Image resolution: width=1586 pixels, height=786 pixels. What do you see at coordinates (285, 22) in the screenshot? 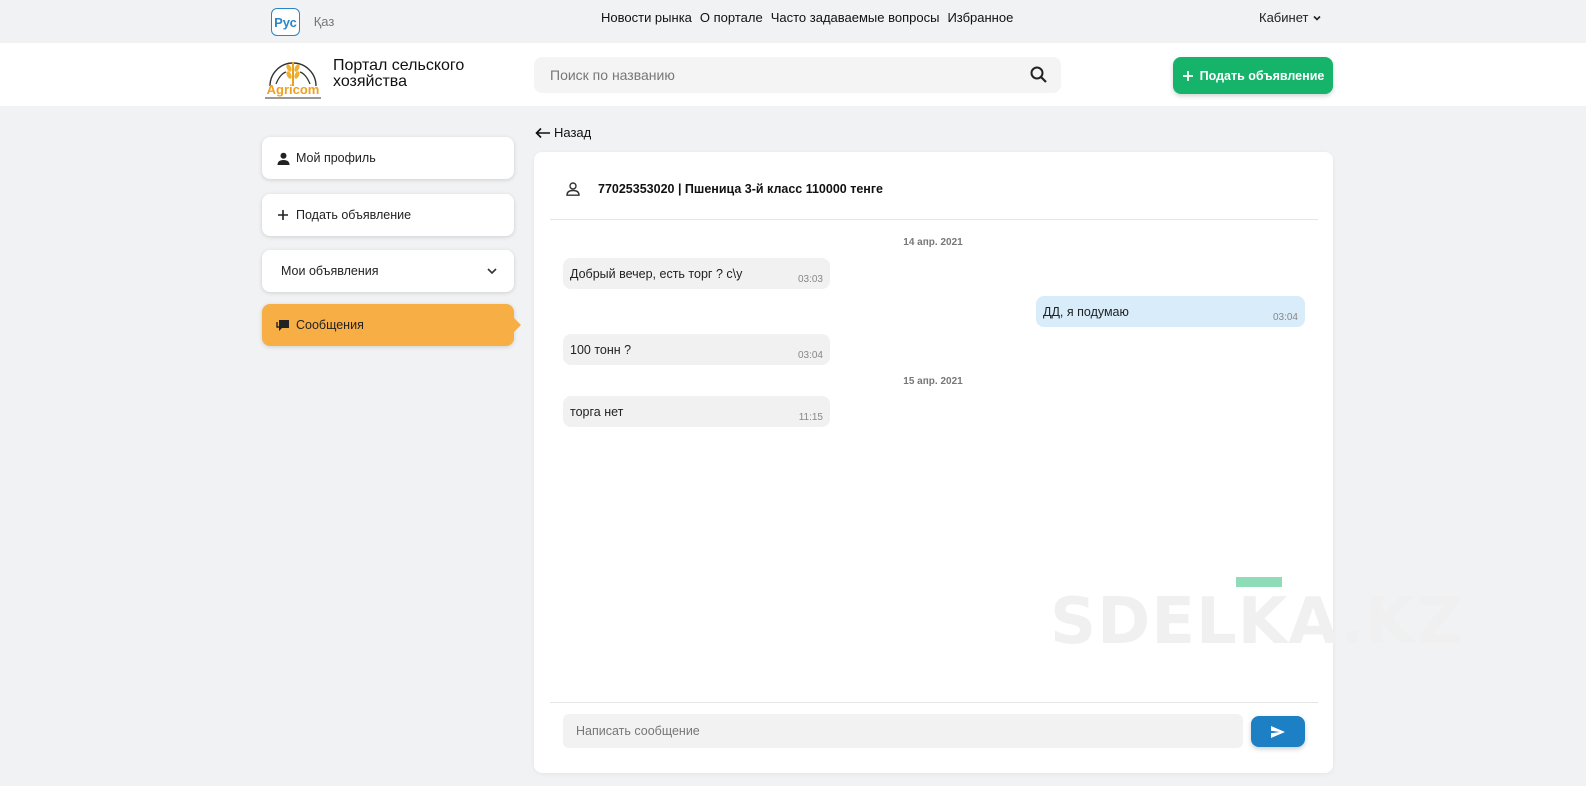
I see `lang-ru-button: Рус` at bounding box center [285, 22].